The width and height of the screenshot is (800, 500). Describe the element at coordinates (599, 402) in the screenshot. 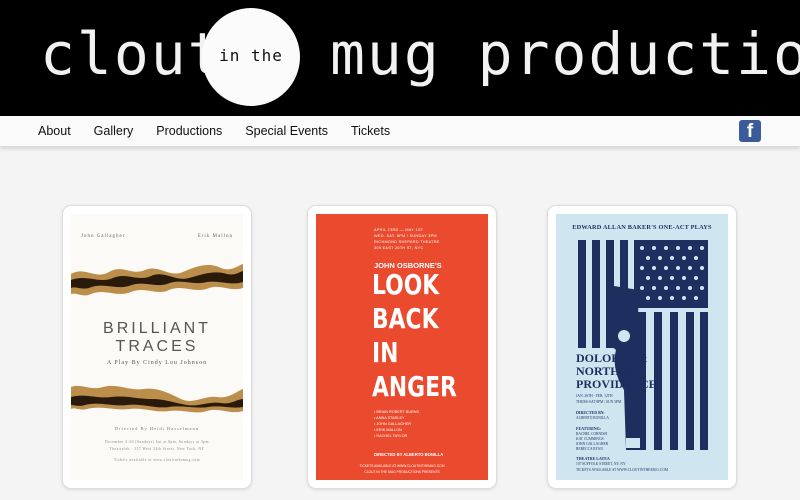

I see `poster-dates-2: THURS-SAT 8PM / SUN 3PM` at that location.